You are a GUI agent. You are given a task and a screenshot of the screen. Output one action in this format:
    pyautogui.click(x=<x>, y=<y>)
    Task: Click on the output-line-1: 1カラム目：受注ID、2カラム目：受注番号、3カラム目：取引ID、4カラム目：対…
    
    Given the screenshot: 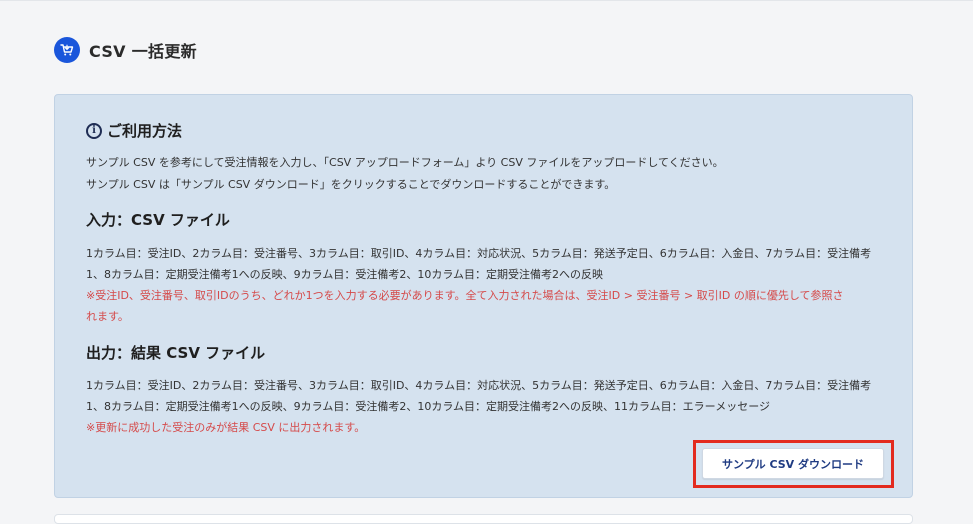 What is the action you would take?
    pyautogui.click(x=479, y=385)
    